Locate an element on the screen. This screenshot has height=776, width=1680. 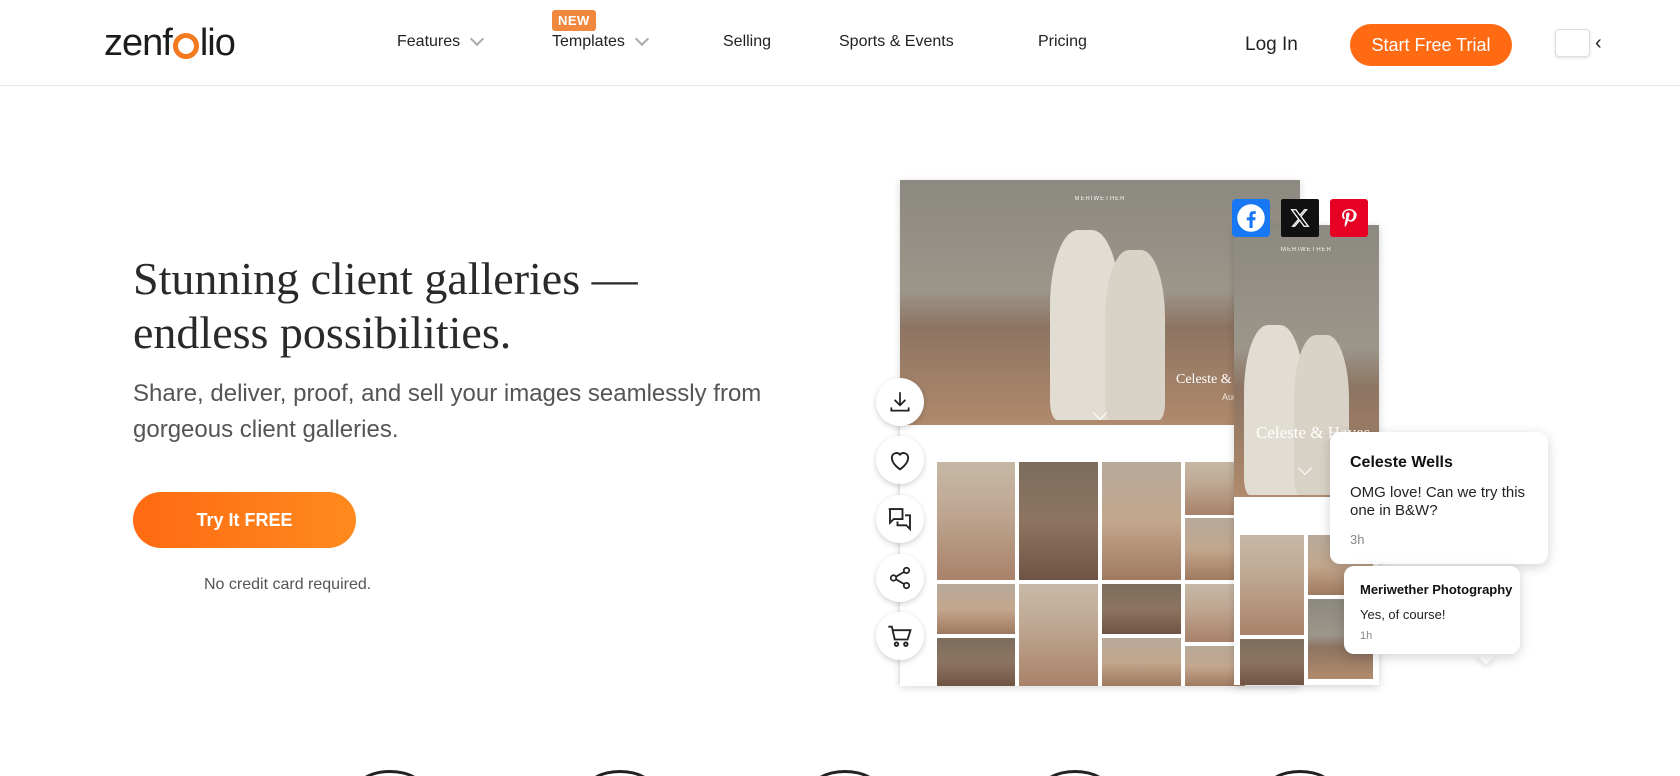
download-icon is located at coordinates (900, 402).